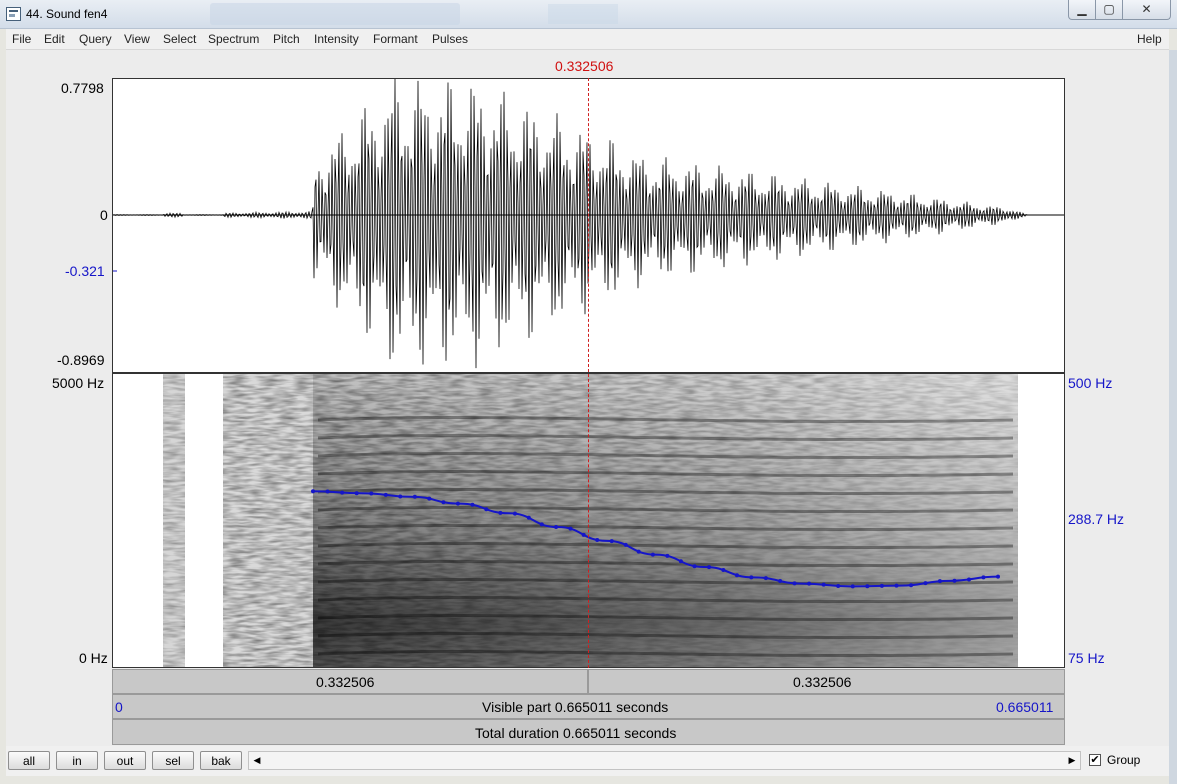 This screenshot has height=784, width=1177. Describe the element at coordinates (395, 39) in the screenshot. I see `menu-formant: Formant` at that location.